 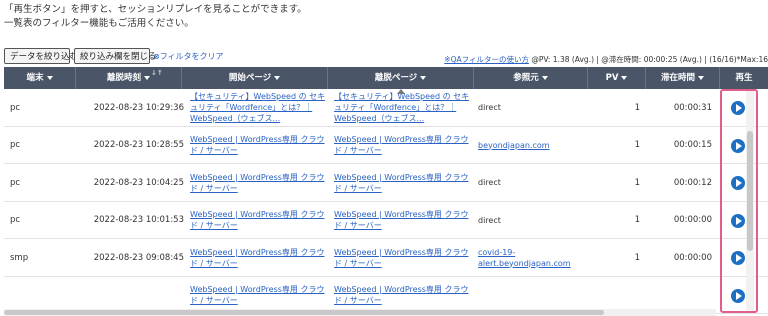 I want to click on header-replay: 再生, so click(x=744, y=78).